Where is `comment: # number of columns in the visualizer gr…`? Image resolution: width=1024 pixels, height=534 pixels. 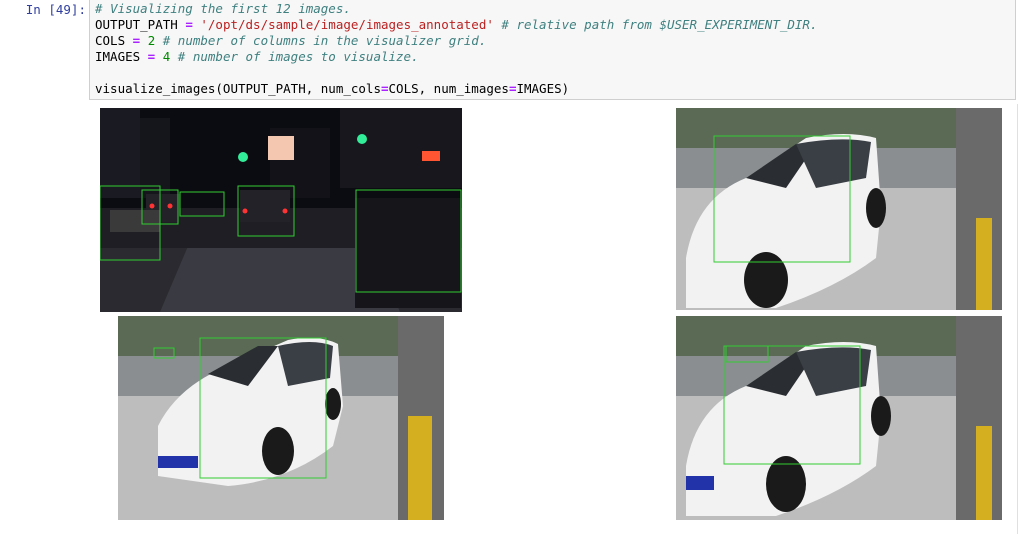
comment: # number of columns in the visualizer gr… is located at coordinates (321, 40).